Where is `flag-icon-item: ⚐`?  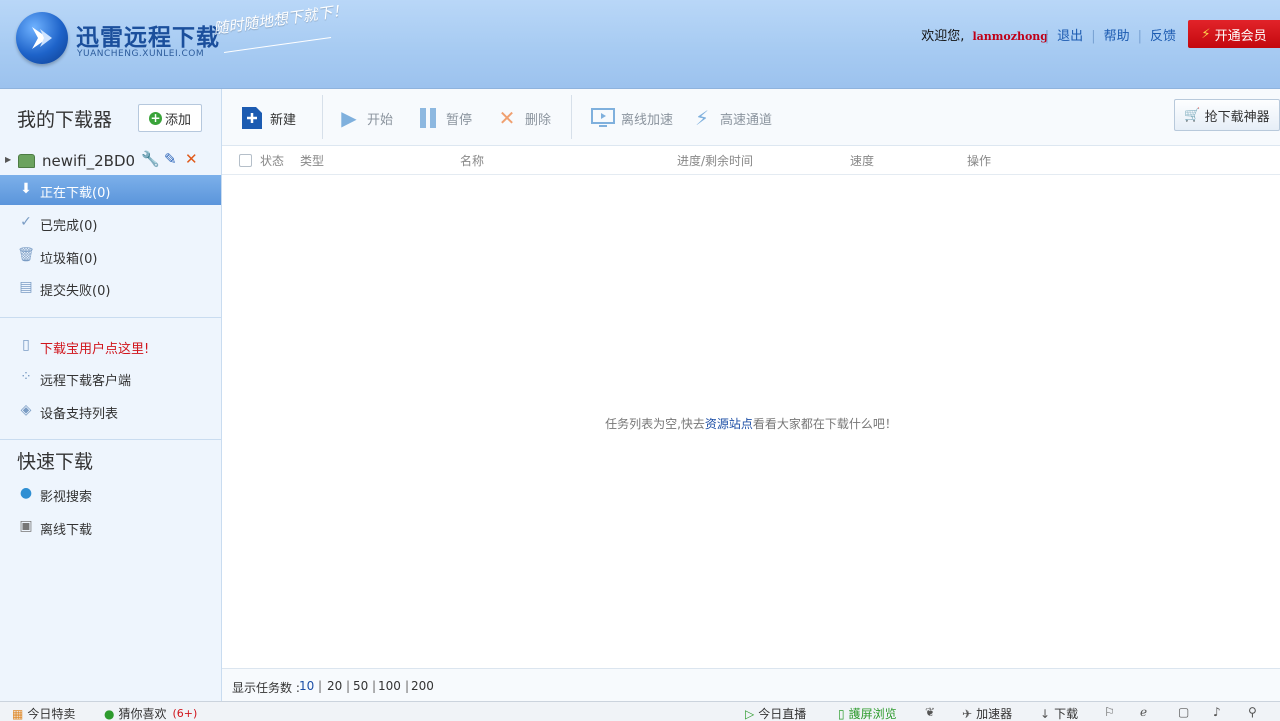 flag-icon-item: ⚐ is located at coordinates (1111, 712).